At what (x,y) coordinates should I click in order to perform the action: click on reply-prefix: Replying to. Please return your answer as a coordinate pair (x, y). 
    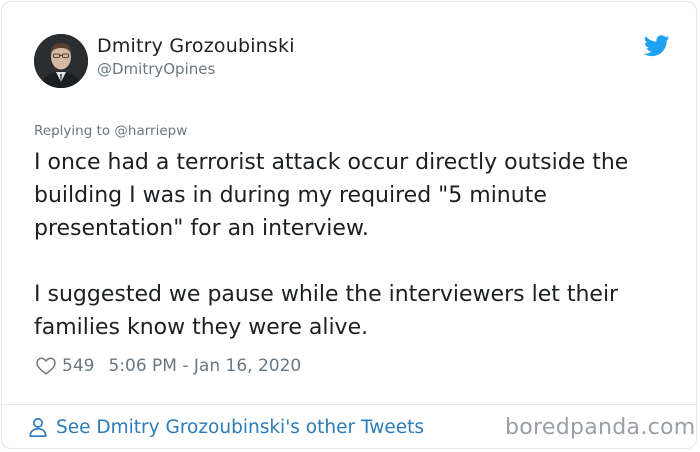
    Looking at the image, I should click on (74, 131).